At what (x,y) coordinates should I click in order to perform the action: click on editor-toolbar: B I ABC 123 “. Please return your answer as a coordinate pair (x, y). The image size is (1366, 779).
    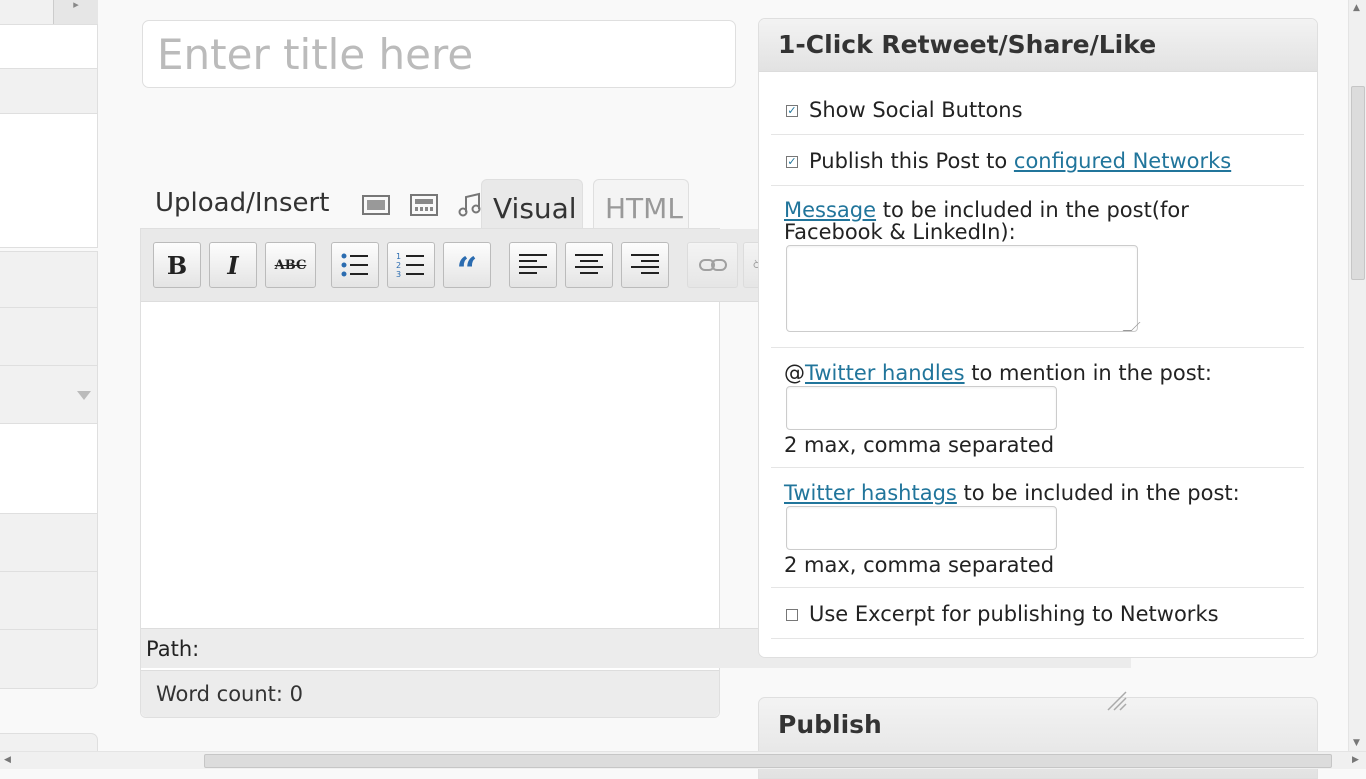
    Looking at the image, I should click on (454, 265).